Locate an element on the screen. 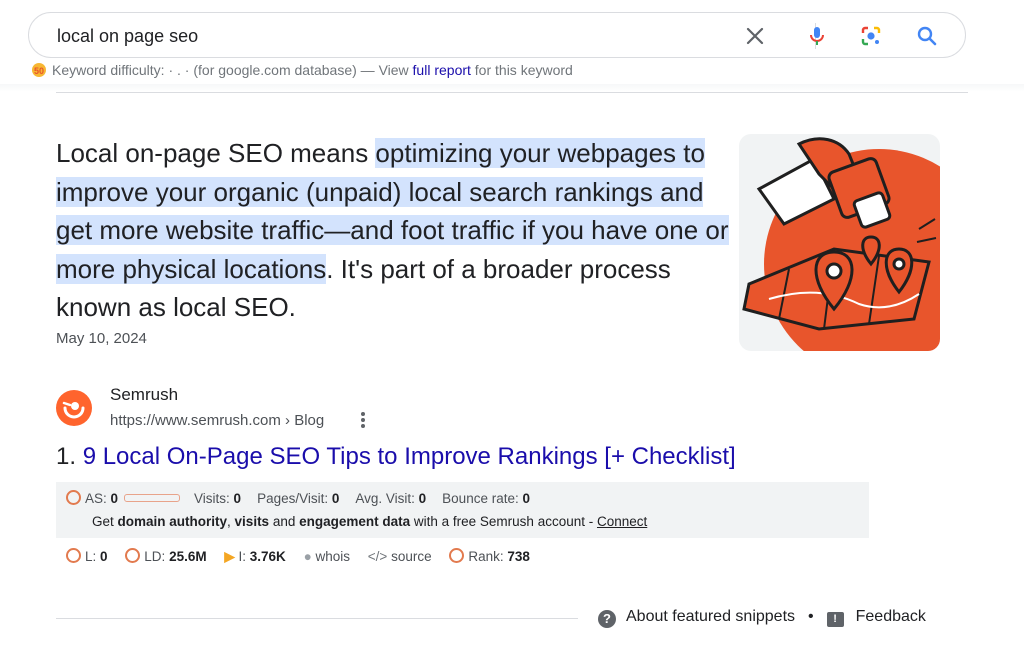 This screenshot has width=1024, height=652. cta-pre: Get is located at coordinates (105, 521).